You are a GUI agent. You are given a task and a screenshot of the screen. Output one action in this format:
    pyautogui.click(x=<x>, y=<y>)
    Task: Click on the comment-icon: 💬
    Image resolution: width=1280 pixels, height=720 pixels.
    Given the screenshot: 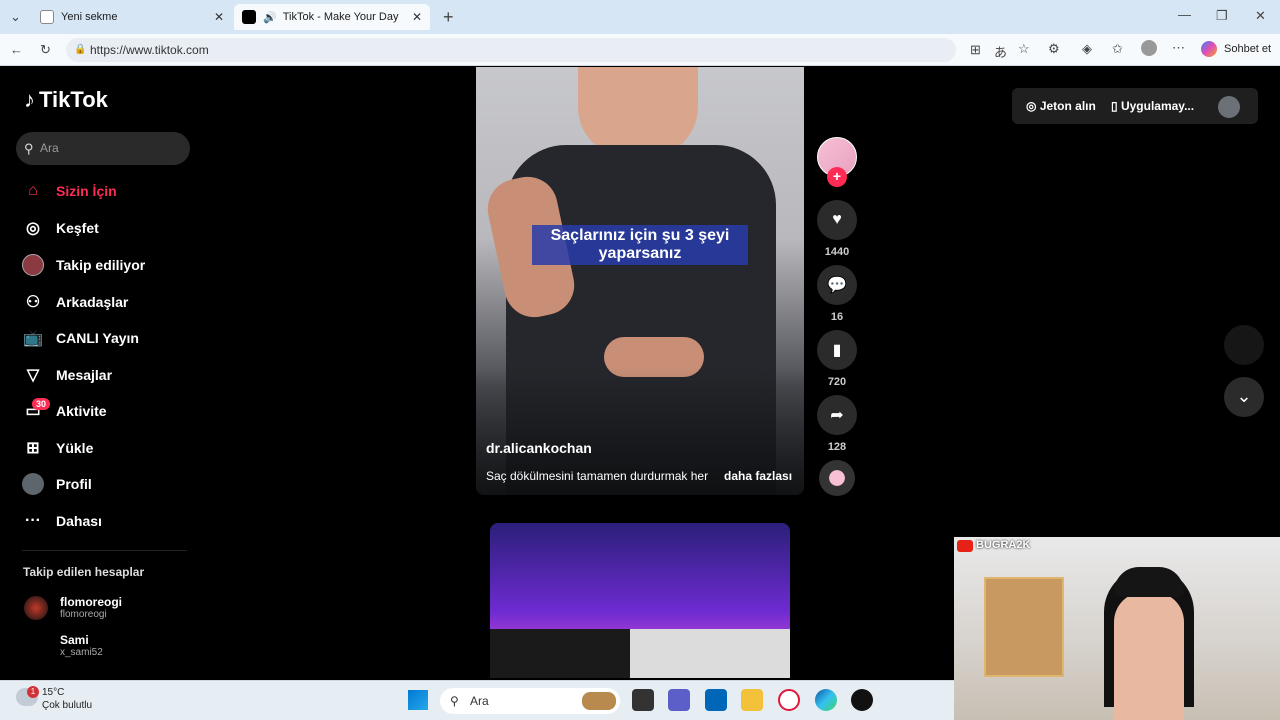 What is the action you would take?
    pyautogui.click(x=837, y=285)
    